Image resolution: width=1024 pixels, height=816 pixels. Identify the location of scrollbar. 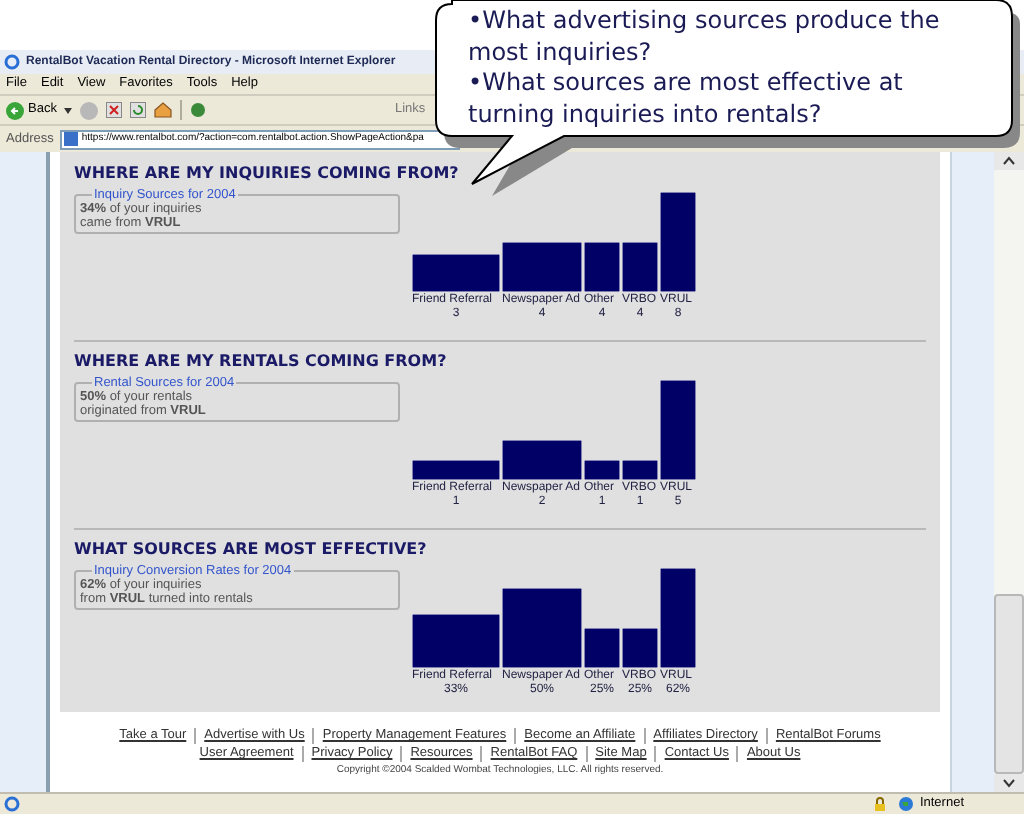
(1009, 472).